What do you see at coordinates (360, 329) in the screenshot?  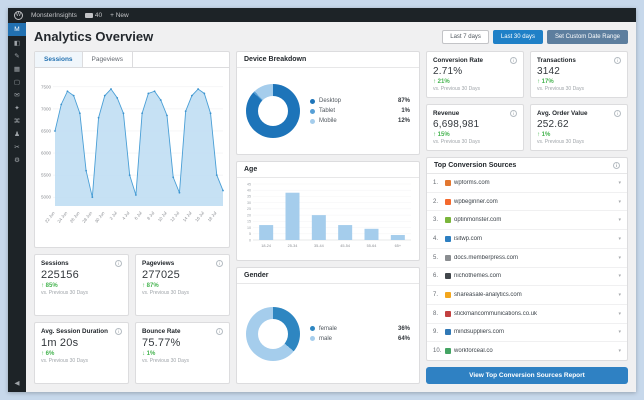 I see `legend-item-female: female 36%` at bounding box center [360, 329].